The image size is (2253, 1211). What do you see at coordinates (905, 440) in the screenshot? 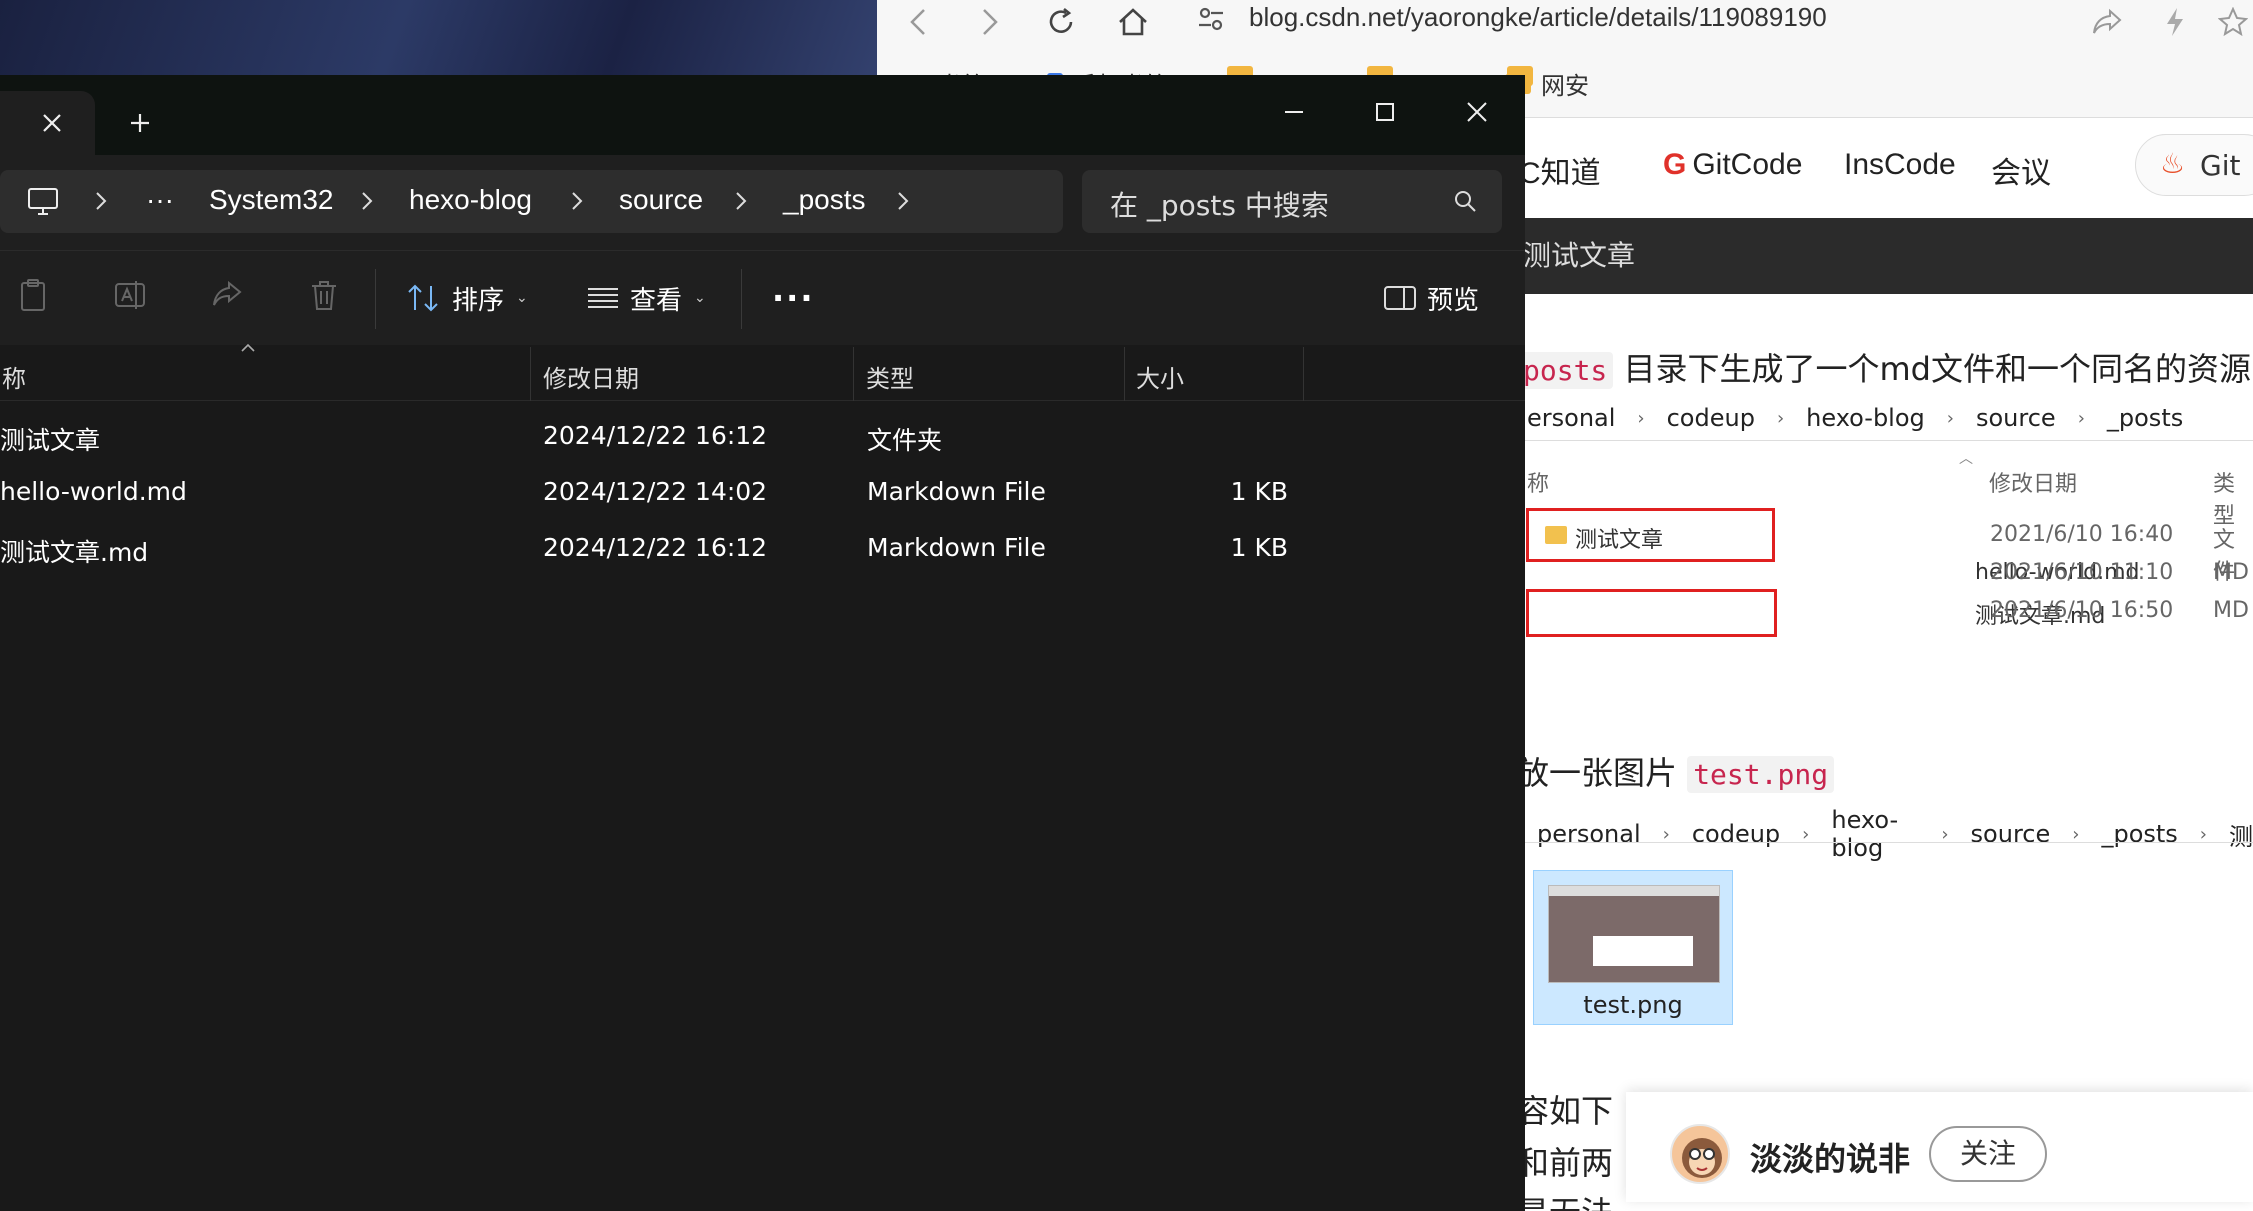
I see `file-type: 文件夹` at bounding box center [905, 440].